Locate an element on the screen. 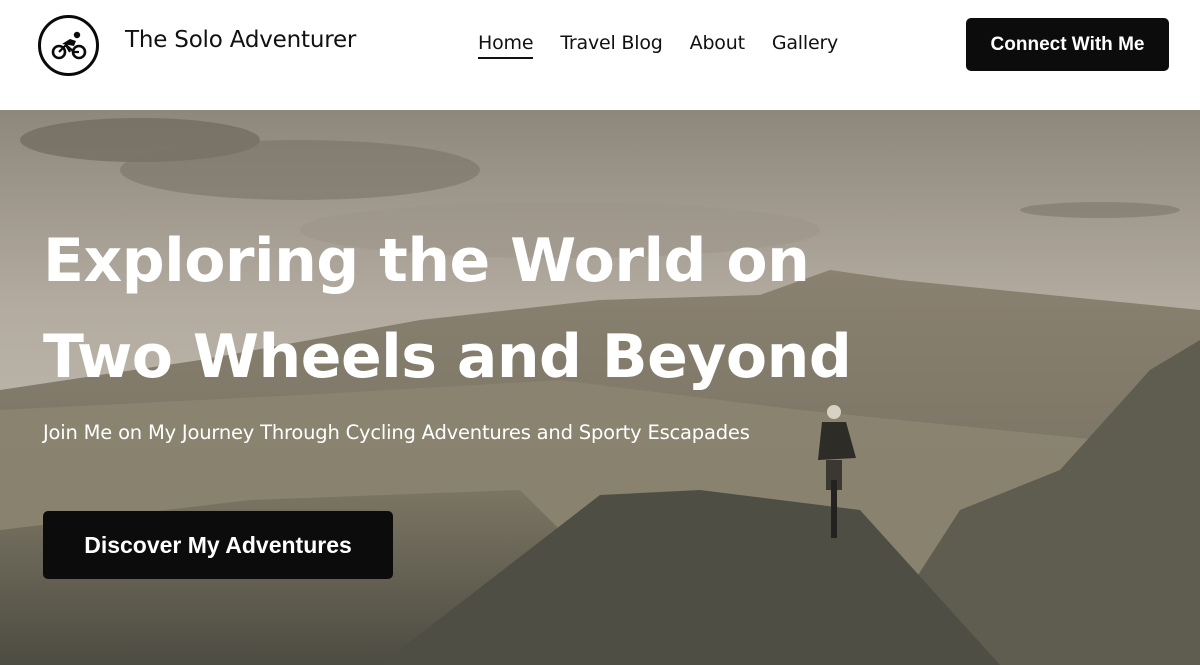  nav-item-home: Home is located at coordinates (506, 45).